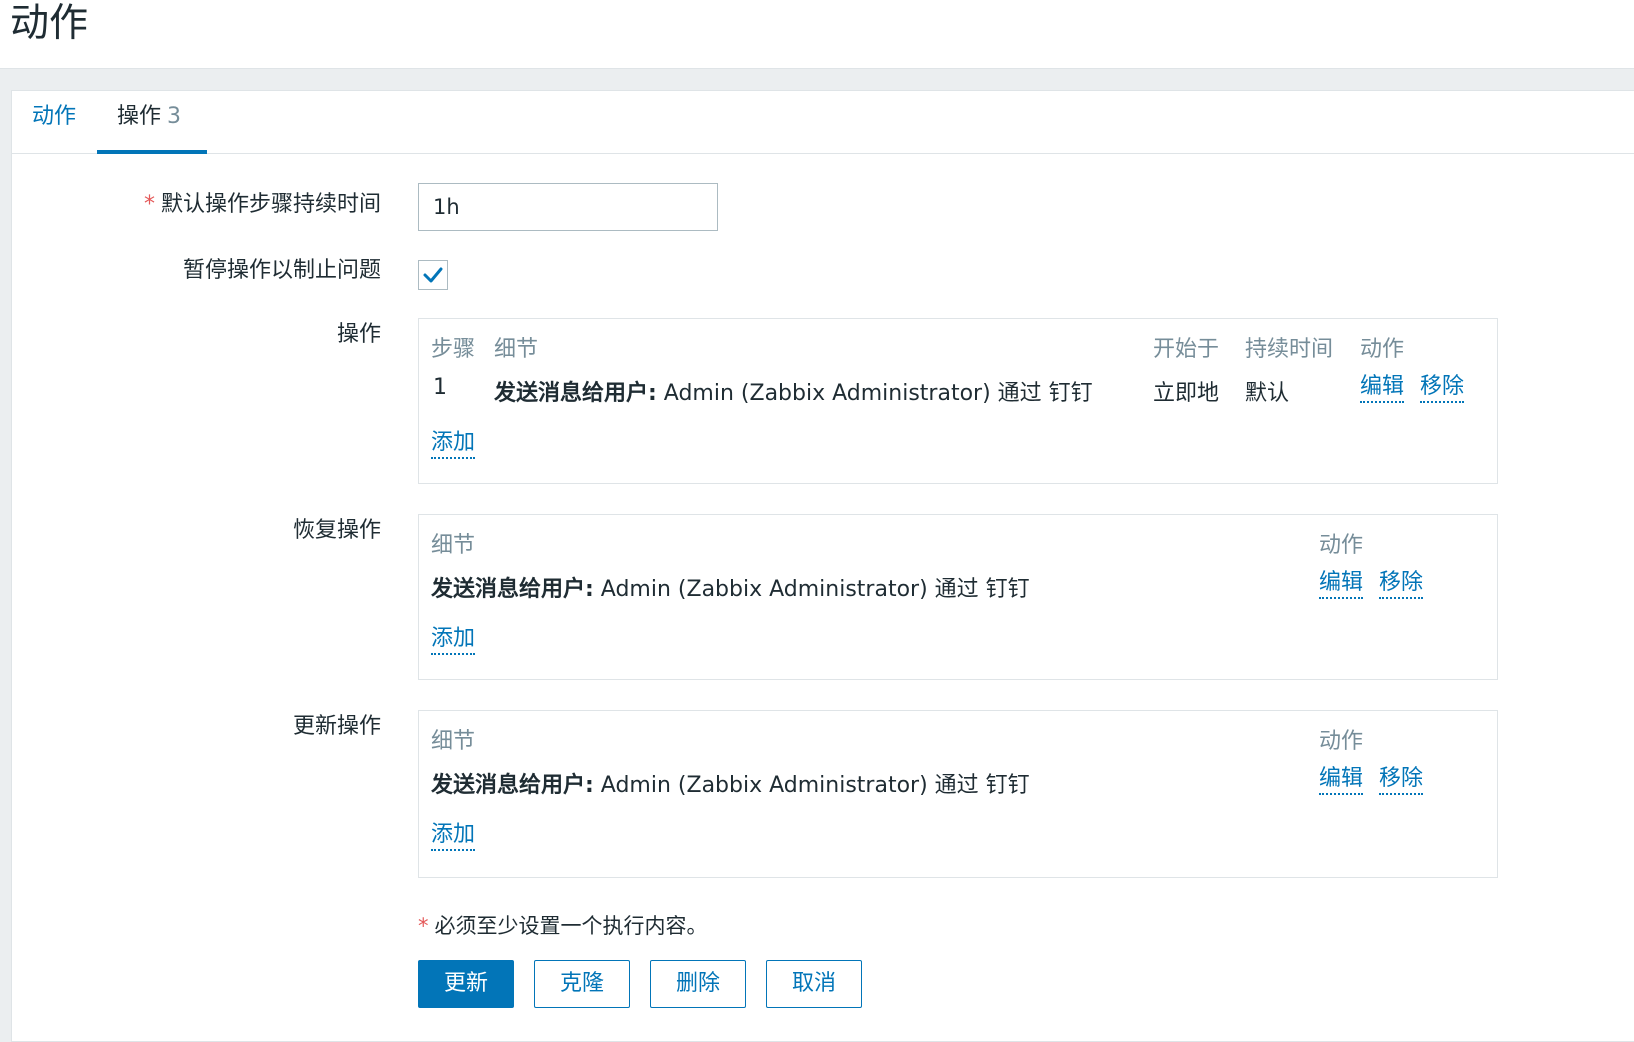 This screenshot has width=1634, height=1042. Describe the element at coordinates (1401, 780) in the screenshot. I see `update-remove-link: 移除` at that location.